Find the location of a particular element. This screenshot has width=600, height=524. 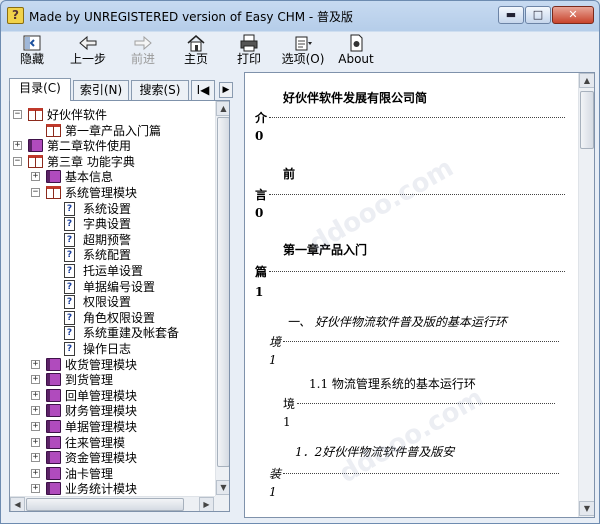

tree-item: + 收货管理模块 is located at coordinates (112, 365).